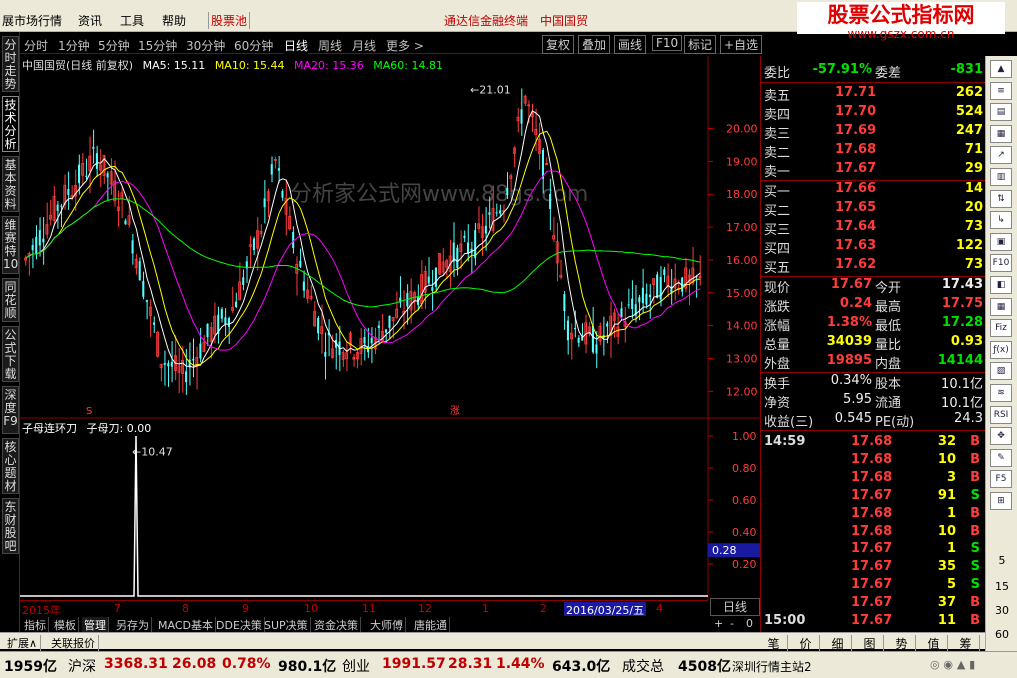 This screenshot has height=678, width=1017. Describe the element at coordinates (330, 45) in the screenshot. I see `period-weekly: 周线` at that location.